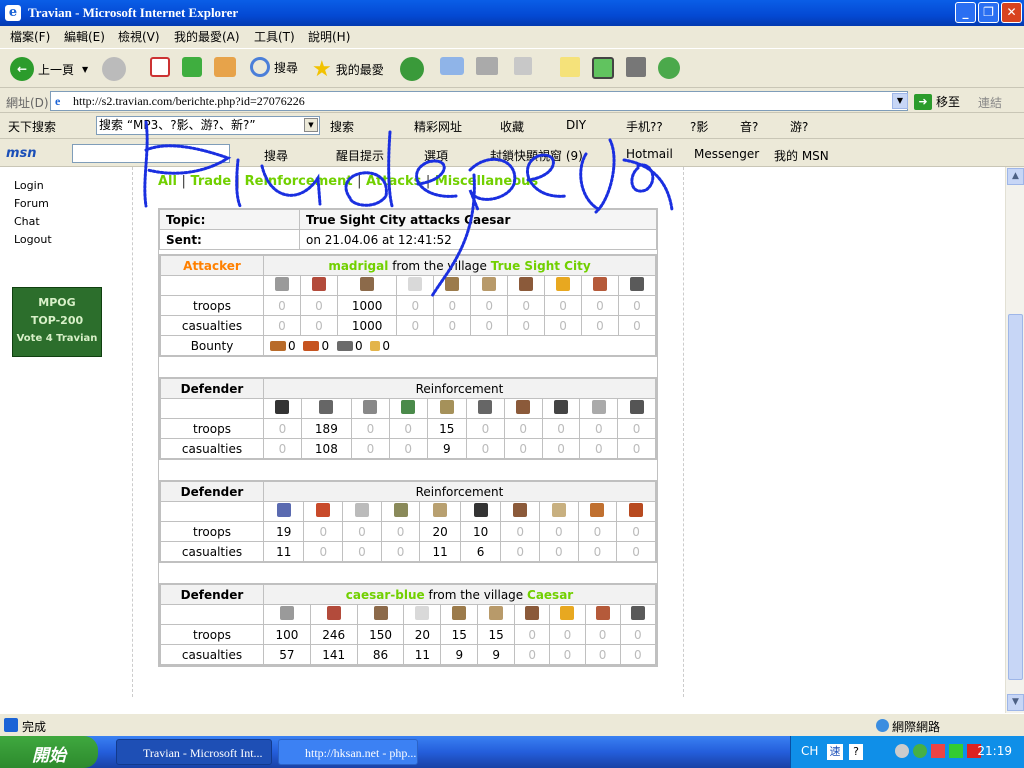 This screenshot has height=768, width=1024. I want to click on msn-search-input, so click(151, 153).